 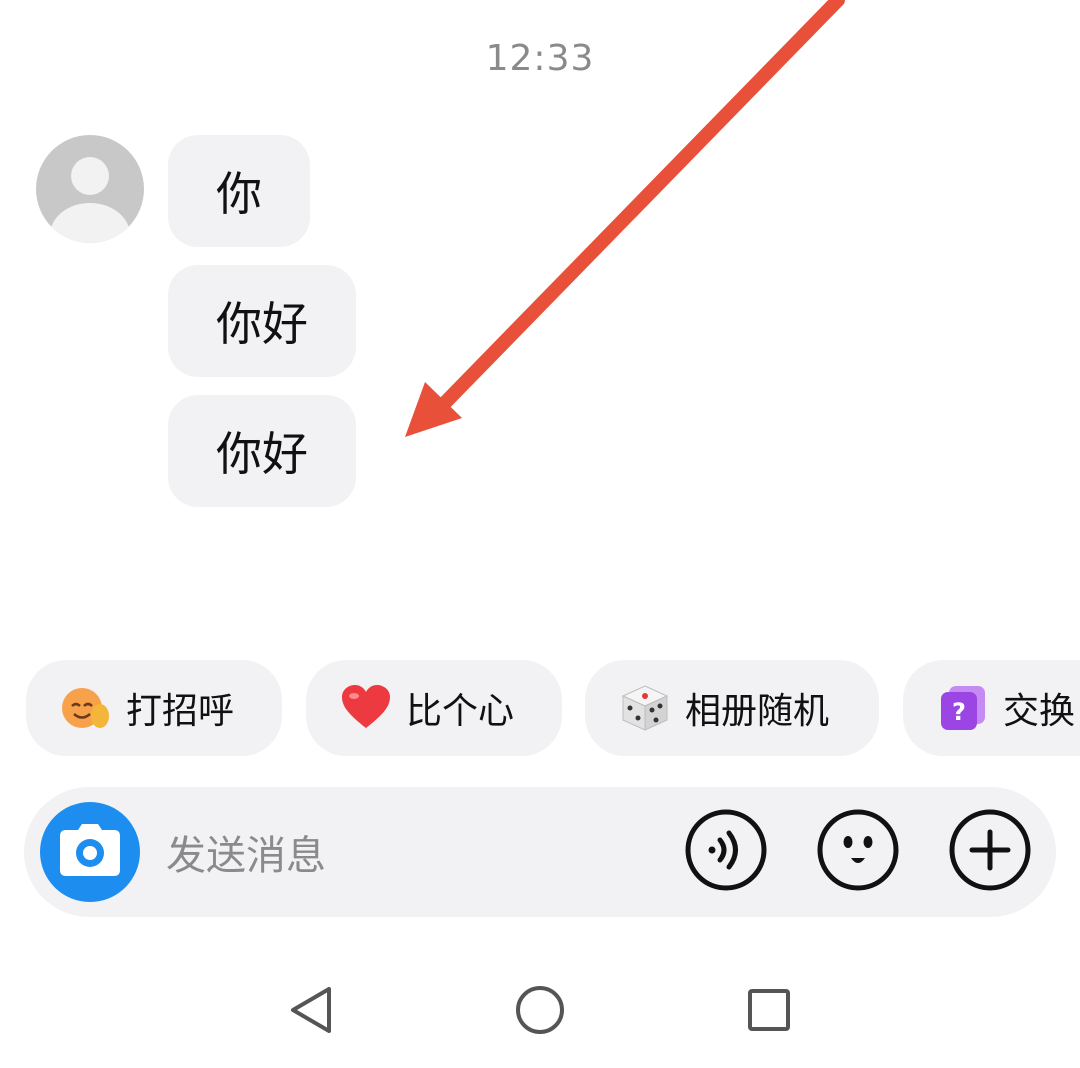 What do you see at coordinates (1039, 711) in the screenshot?
I see `chip-label: 交换` at bounding box center [1039, 711].